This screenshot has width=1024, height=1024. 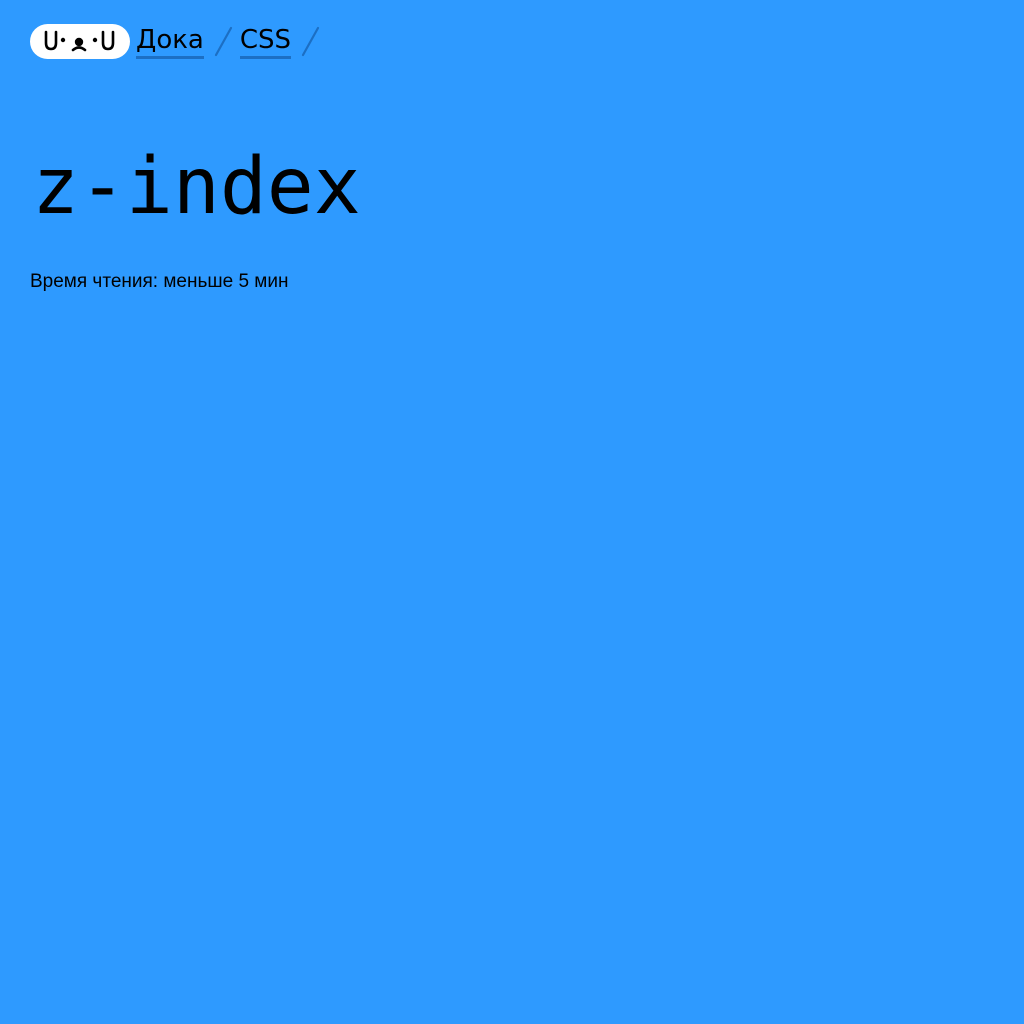 I want to click on reading-time: Время чтения: меньше 5 мин, so click(x=159, y=281).